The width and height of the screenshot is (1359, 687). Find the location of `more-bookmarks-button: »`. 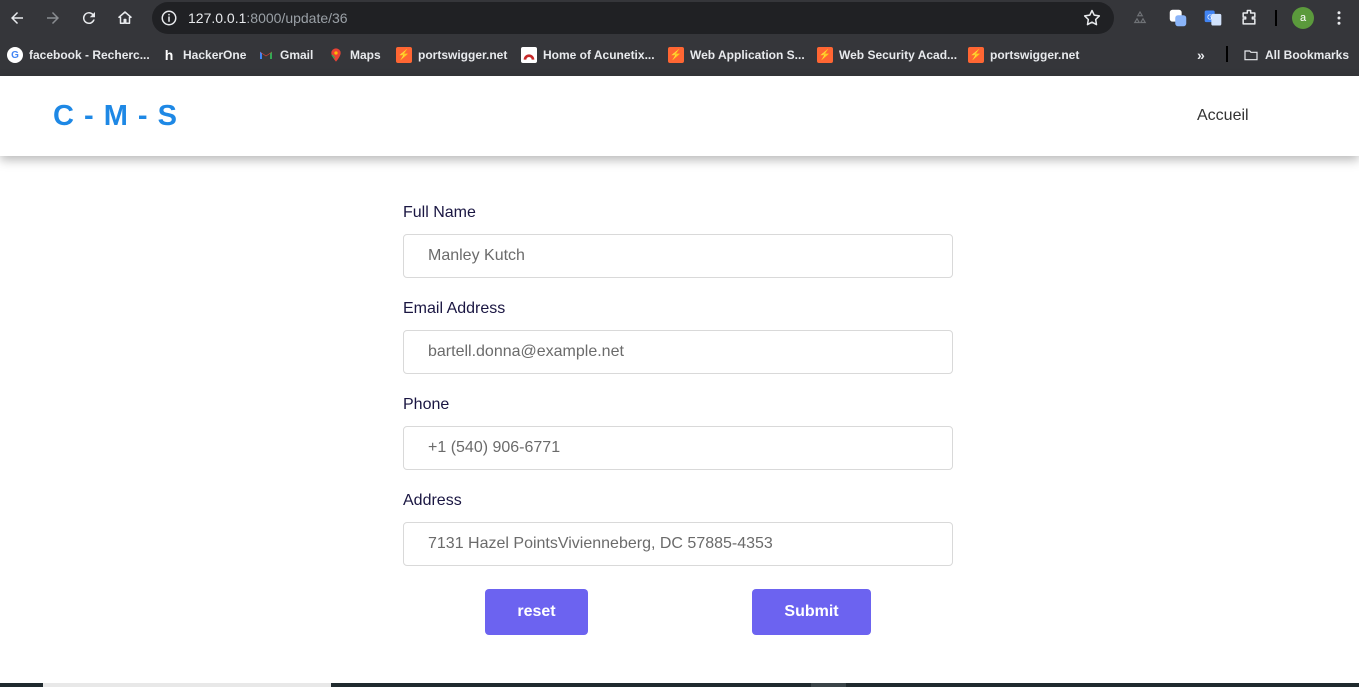

more-bookmarks-button: » is located at coordinates (1201, 55).